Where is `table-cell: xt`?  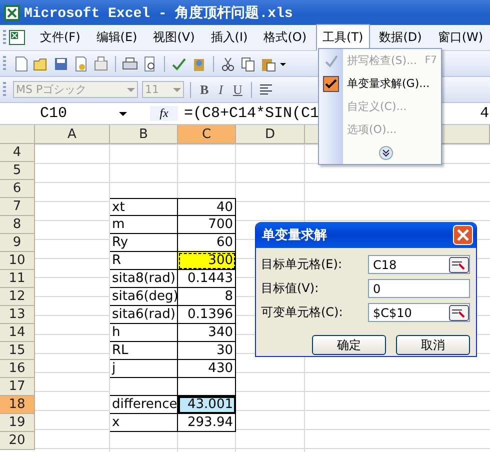
table-cell: xt is located at coordinates (144, 207).